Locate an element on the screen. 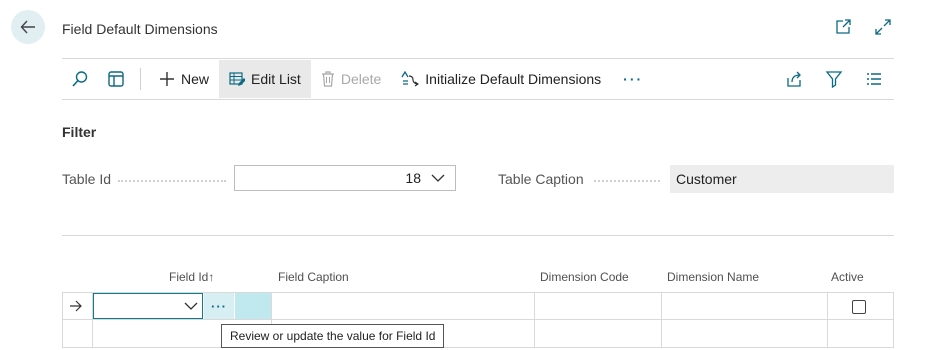 The height and width of the screenshot is (350, 942). table-caption-field: Customer is located at coordinates (782, 179).